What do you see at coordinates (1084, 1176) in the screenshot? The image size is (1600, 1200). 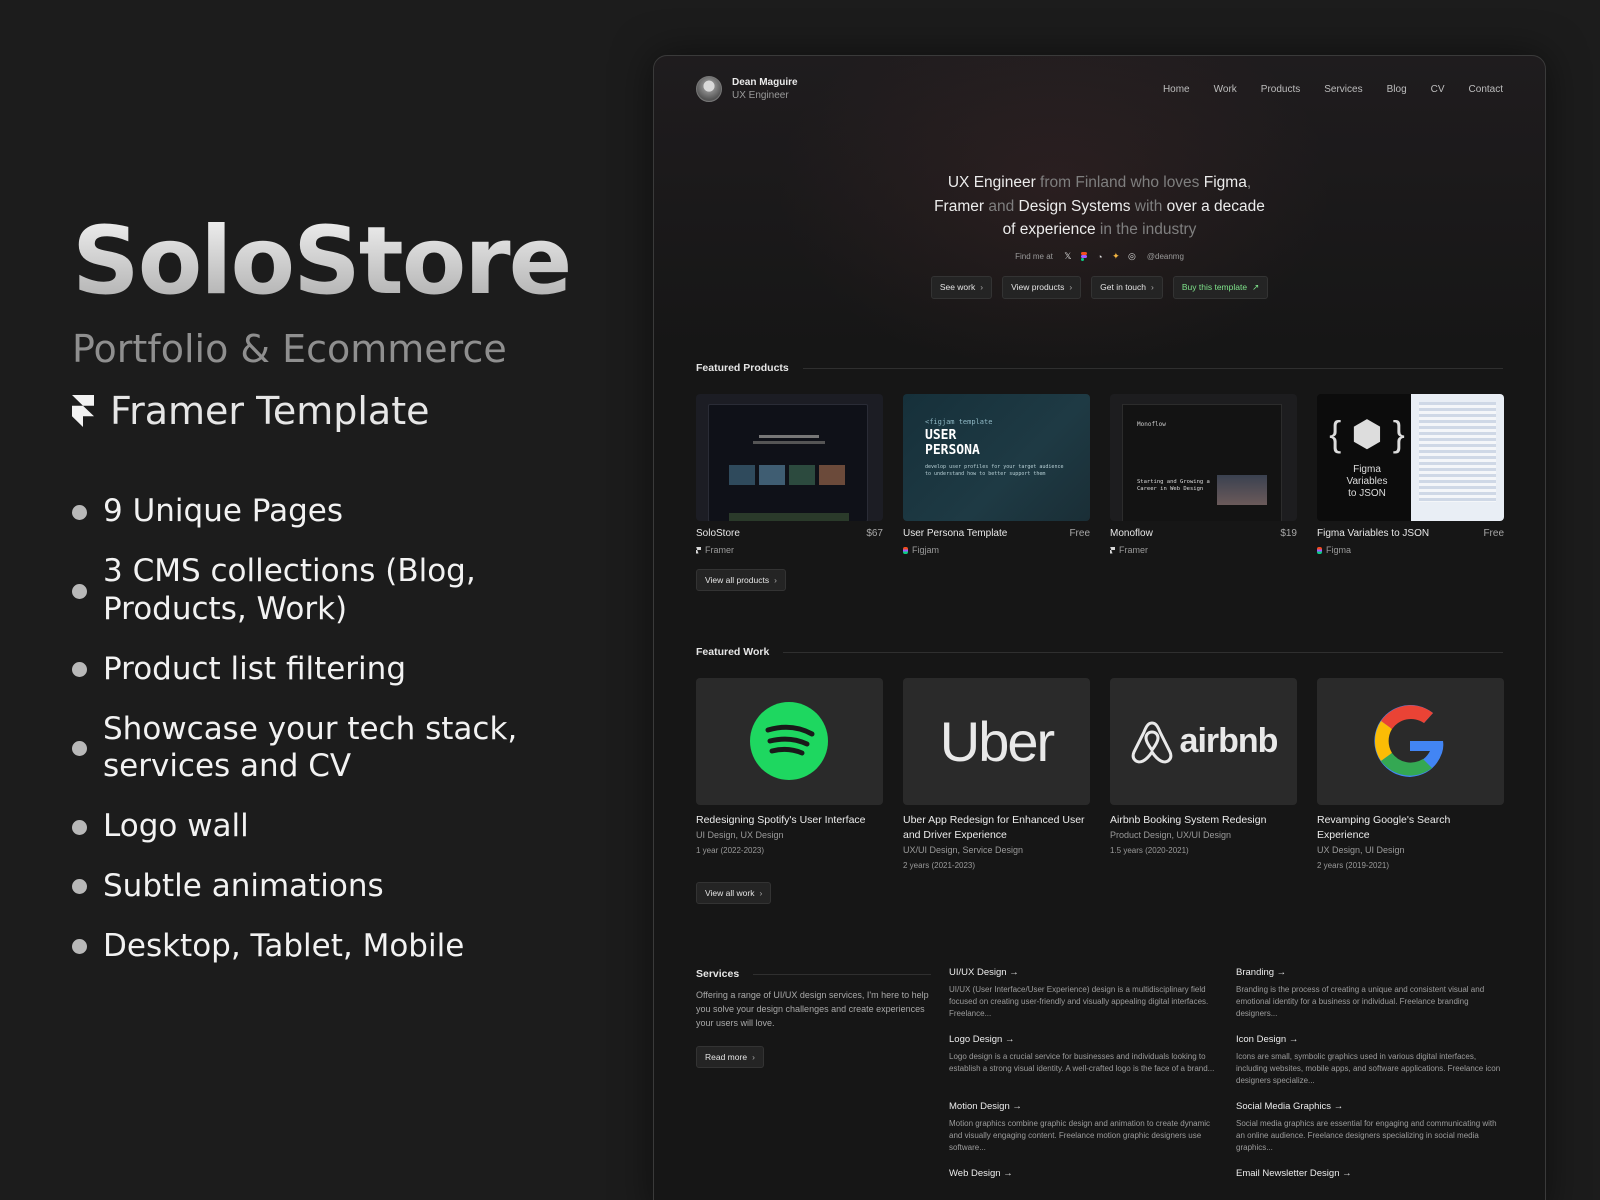 I see `service-item: Web Design →` at bounding box center [1084, 1176].